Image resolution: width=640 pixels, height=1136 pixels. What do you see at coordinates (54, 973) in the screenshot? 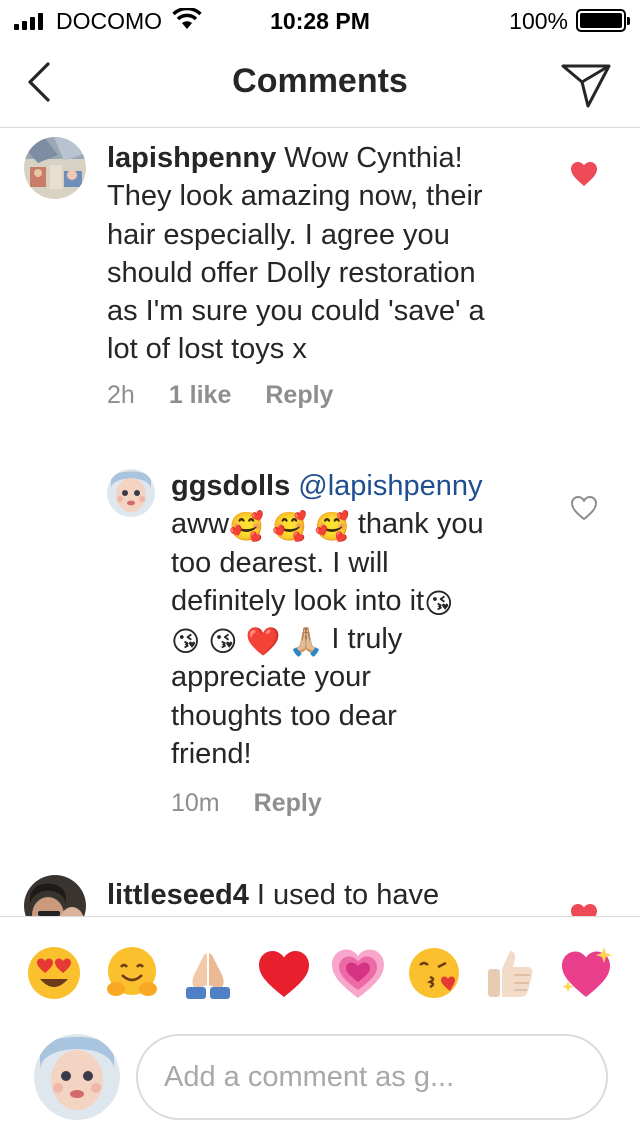
I see `heart-eyes-emoji-button` at bounding box center [54, 973].